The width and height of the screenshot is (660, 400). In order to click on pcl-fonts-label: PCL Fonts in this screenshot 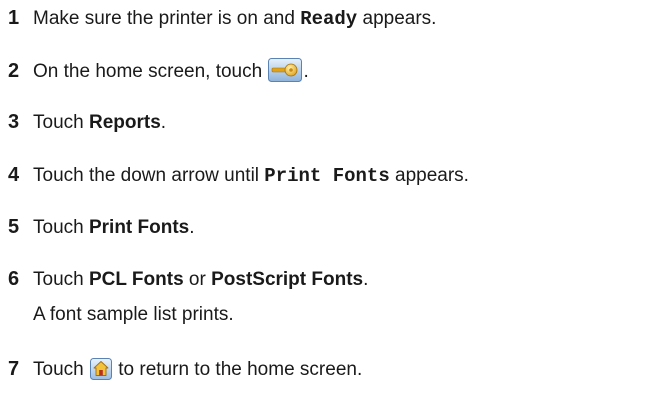, I will do `click(136, 279)`.